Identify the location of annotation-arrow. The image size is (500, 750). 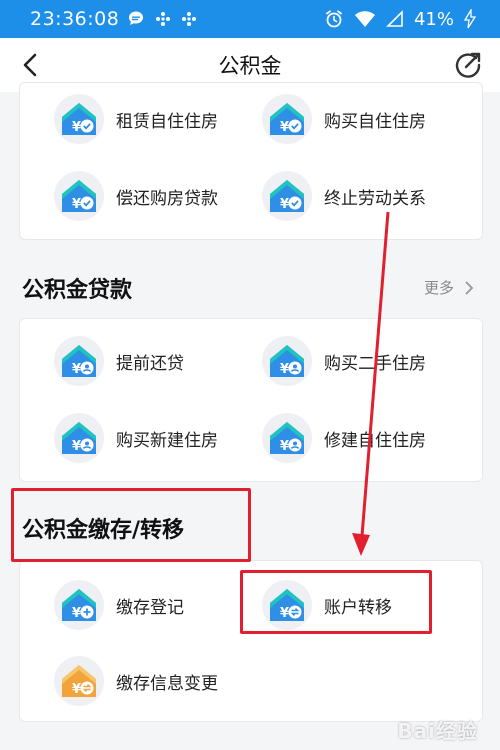
(371, 383).